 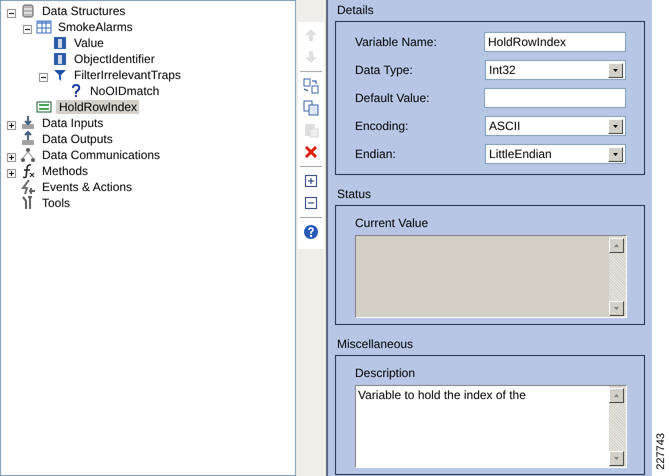 I want to click on text-area: Variable to hold the index of the, so click(x=491, y=426).